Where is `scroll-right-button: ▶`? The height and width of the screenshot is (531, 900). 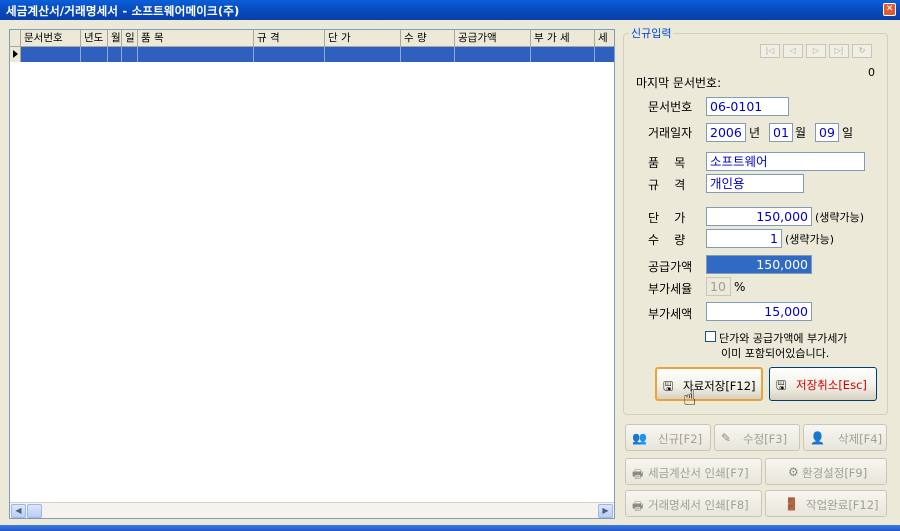 scroll-right-button: ▶ is located at coordinates (605, 511).